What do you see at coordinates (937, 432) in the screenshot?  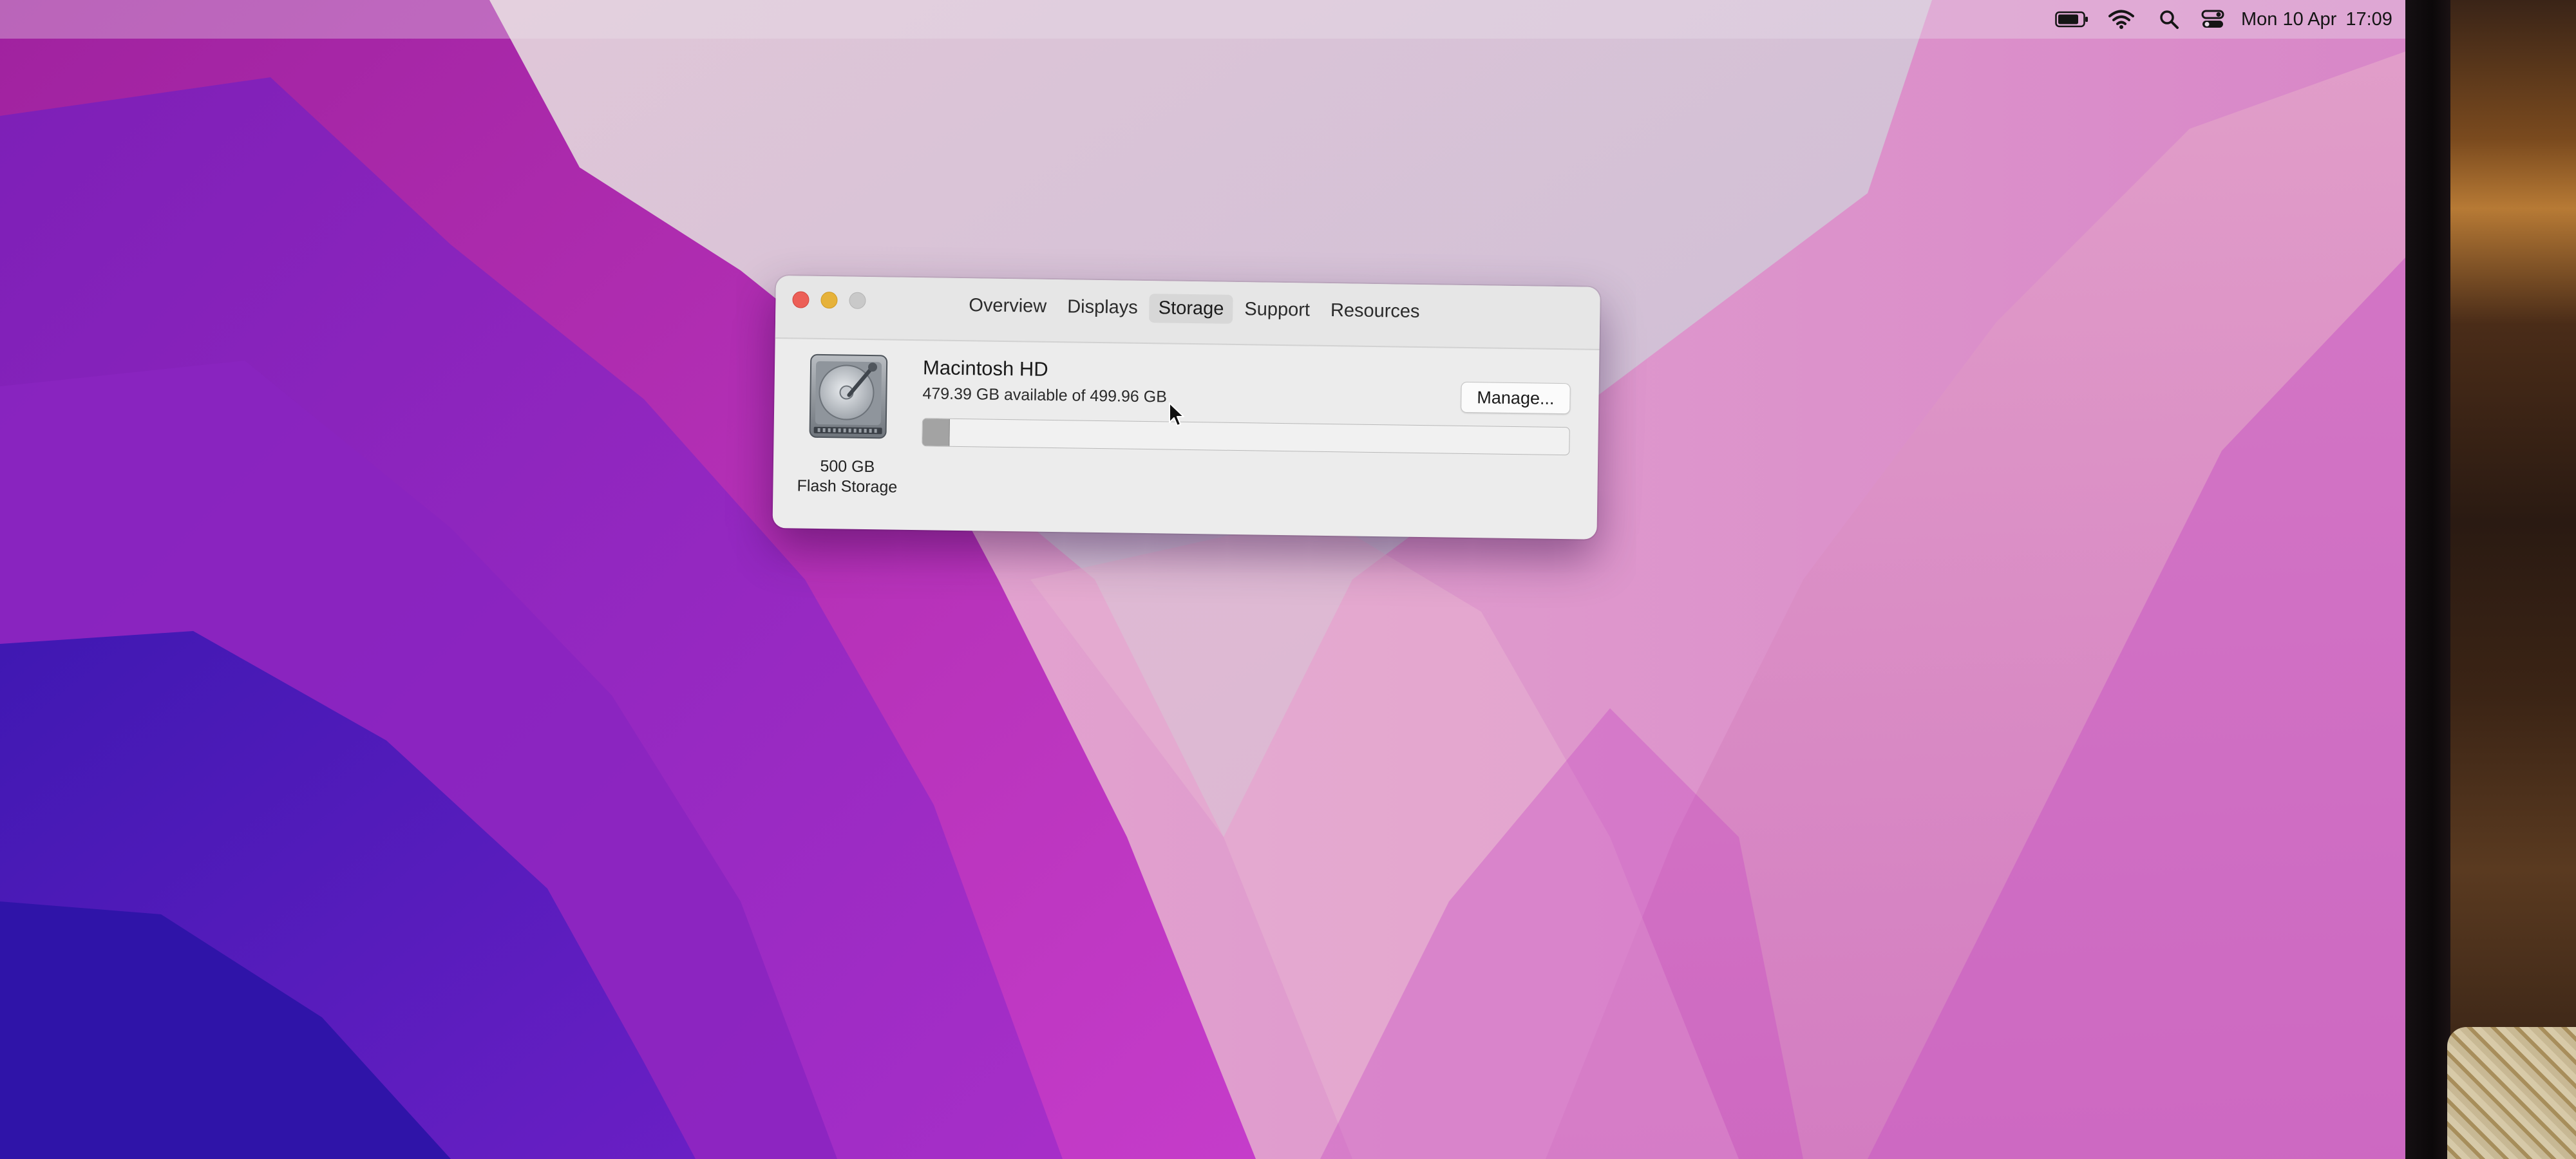 I see `storage-used-segment` at bounding box center [937, 432].